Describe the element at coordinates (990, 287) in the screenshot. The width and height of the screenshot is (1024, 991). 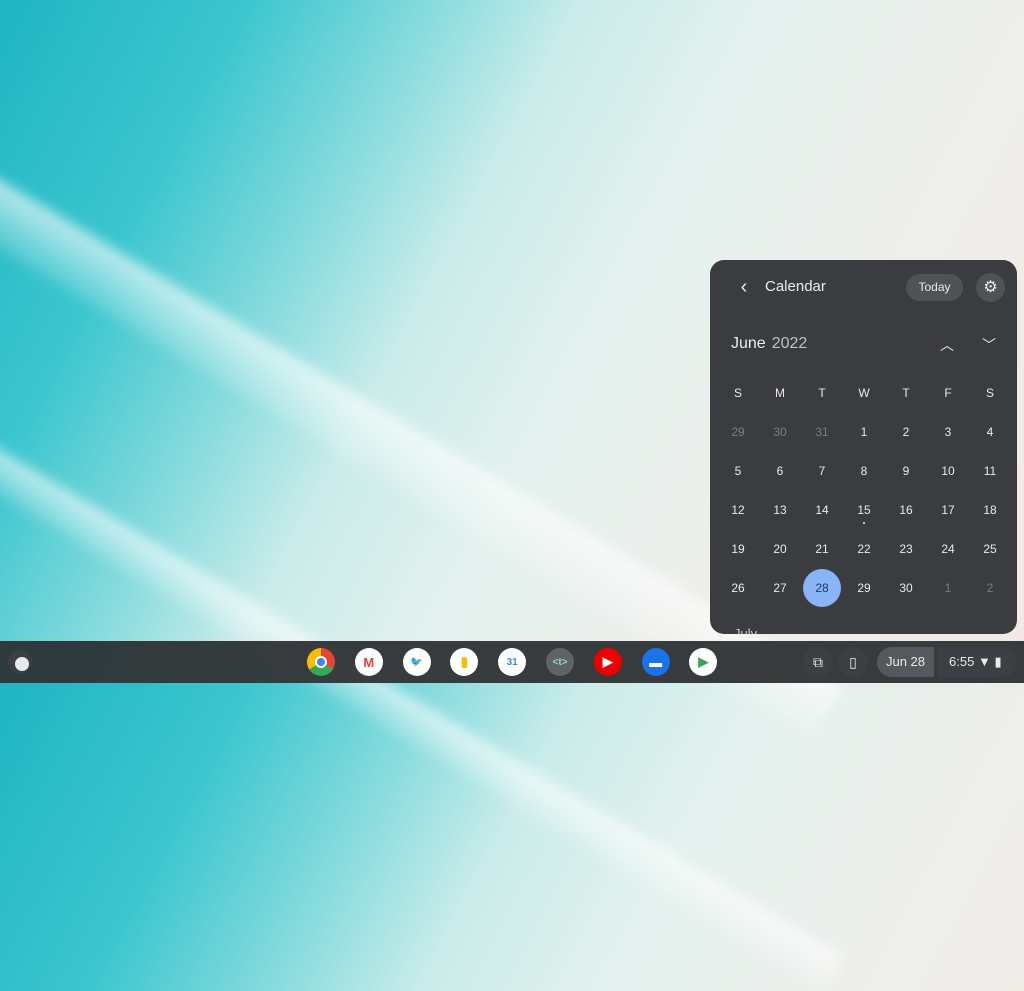
I see `settings-gear-icon: ⚙` at that location.